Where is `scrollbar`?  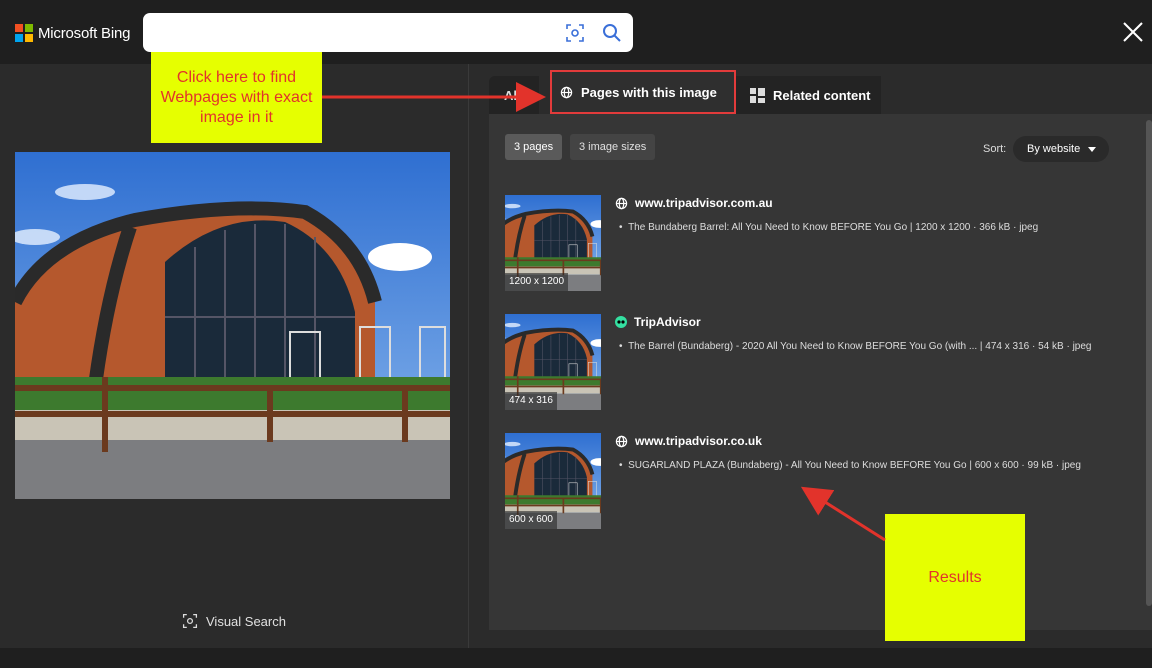 scrollbar is located at coordinates (1149, 363).